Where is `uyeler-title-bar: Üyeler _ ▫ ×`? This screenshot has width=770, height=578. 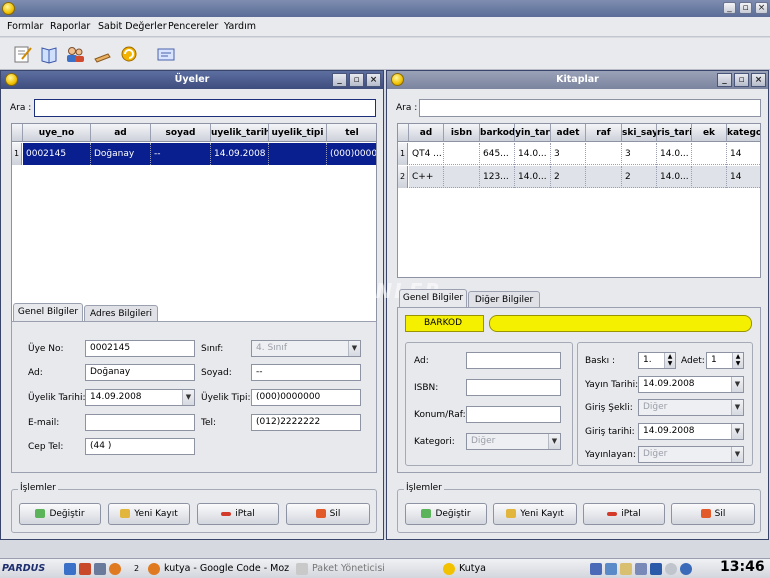 uyeler-title-bar: Üyeler _ ▫ × is located at coordinates (192, 80).